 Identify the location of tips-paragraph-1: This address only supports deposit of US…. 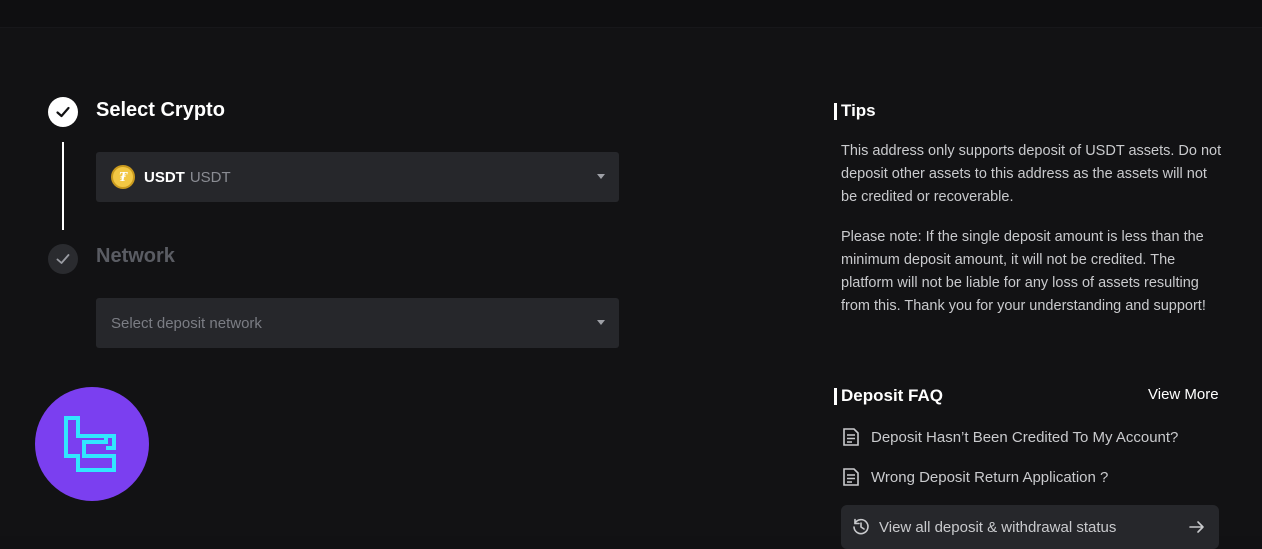
(1031, 174).